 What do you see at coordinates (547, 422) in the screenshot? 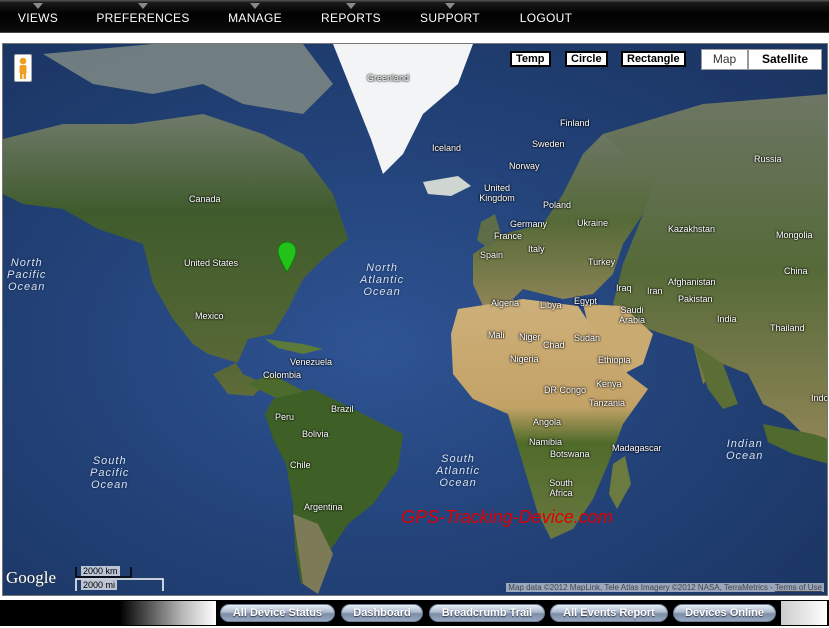
I see `country-label: Angola` at bounding box center [547, 422].